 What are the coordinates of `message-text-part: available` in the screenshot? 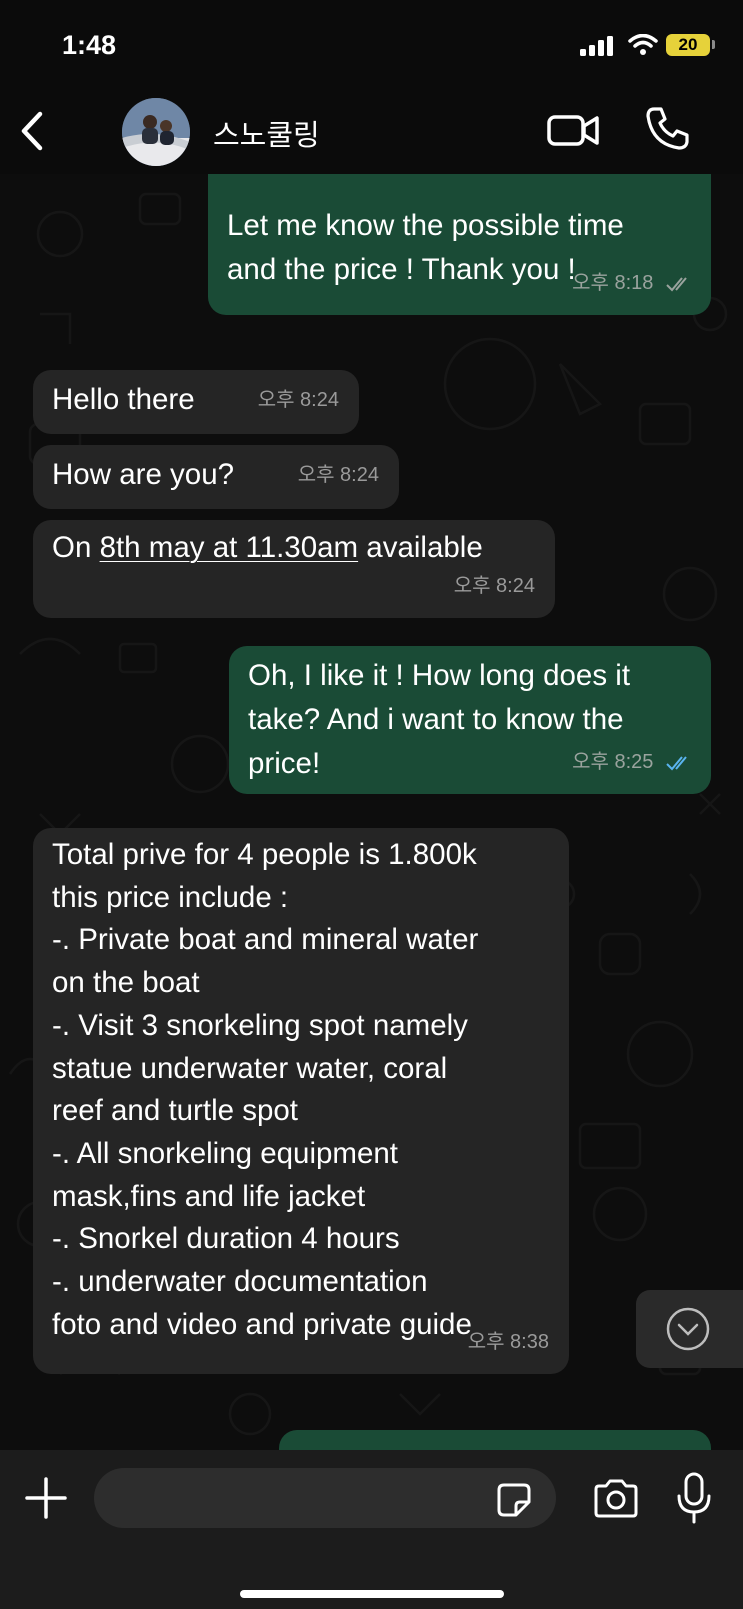 It's located at (420, 547).